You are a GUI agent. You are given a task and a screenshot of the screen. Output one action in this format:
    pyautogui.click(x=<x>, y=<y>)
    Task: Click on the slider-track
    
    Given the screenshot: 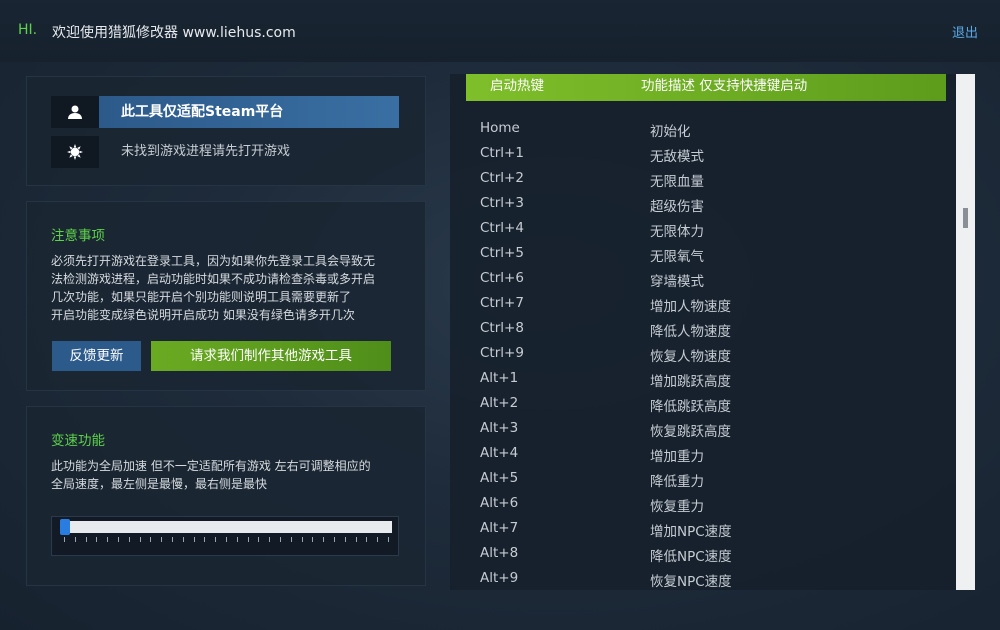 What is the action you would take?
    pyautogui.click(x=228, y=527)
    